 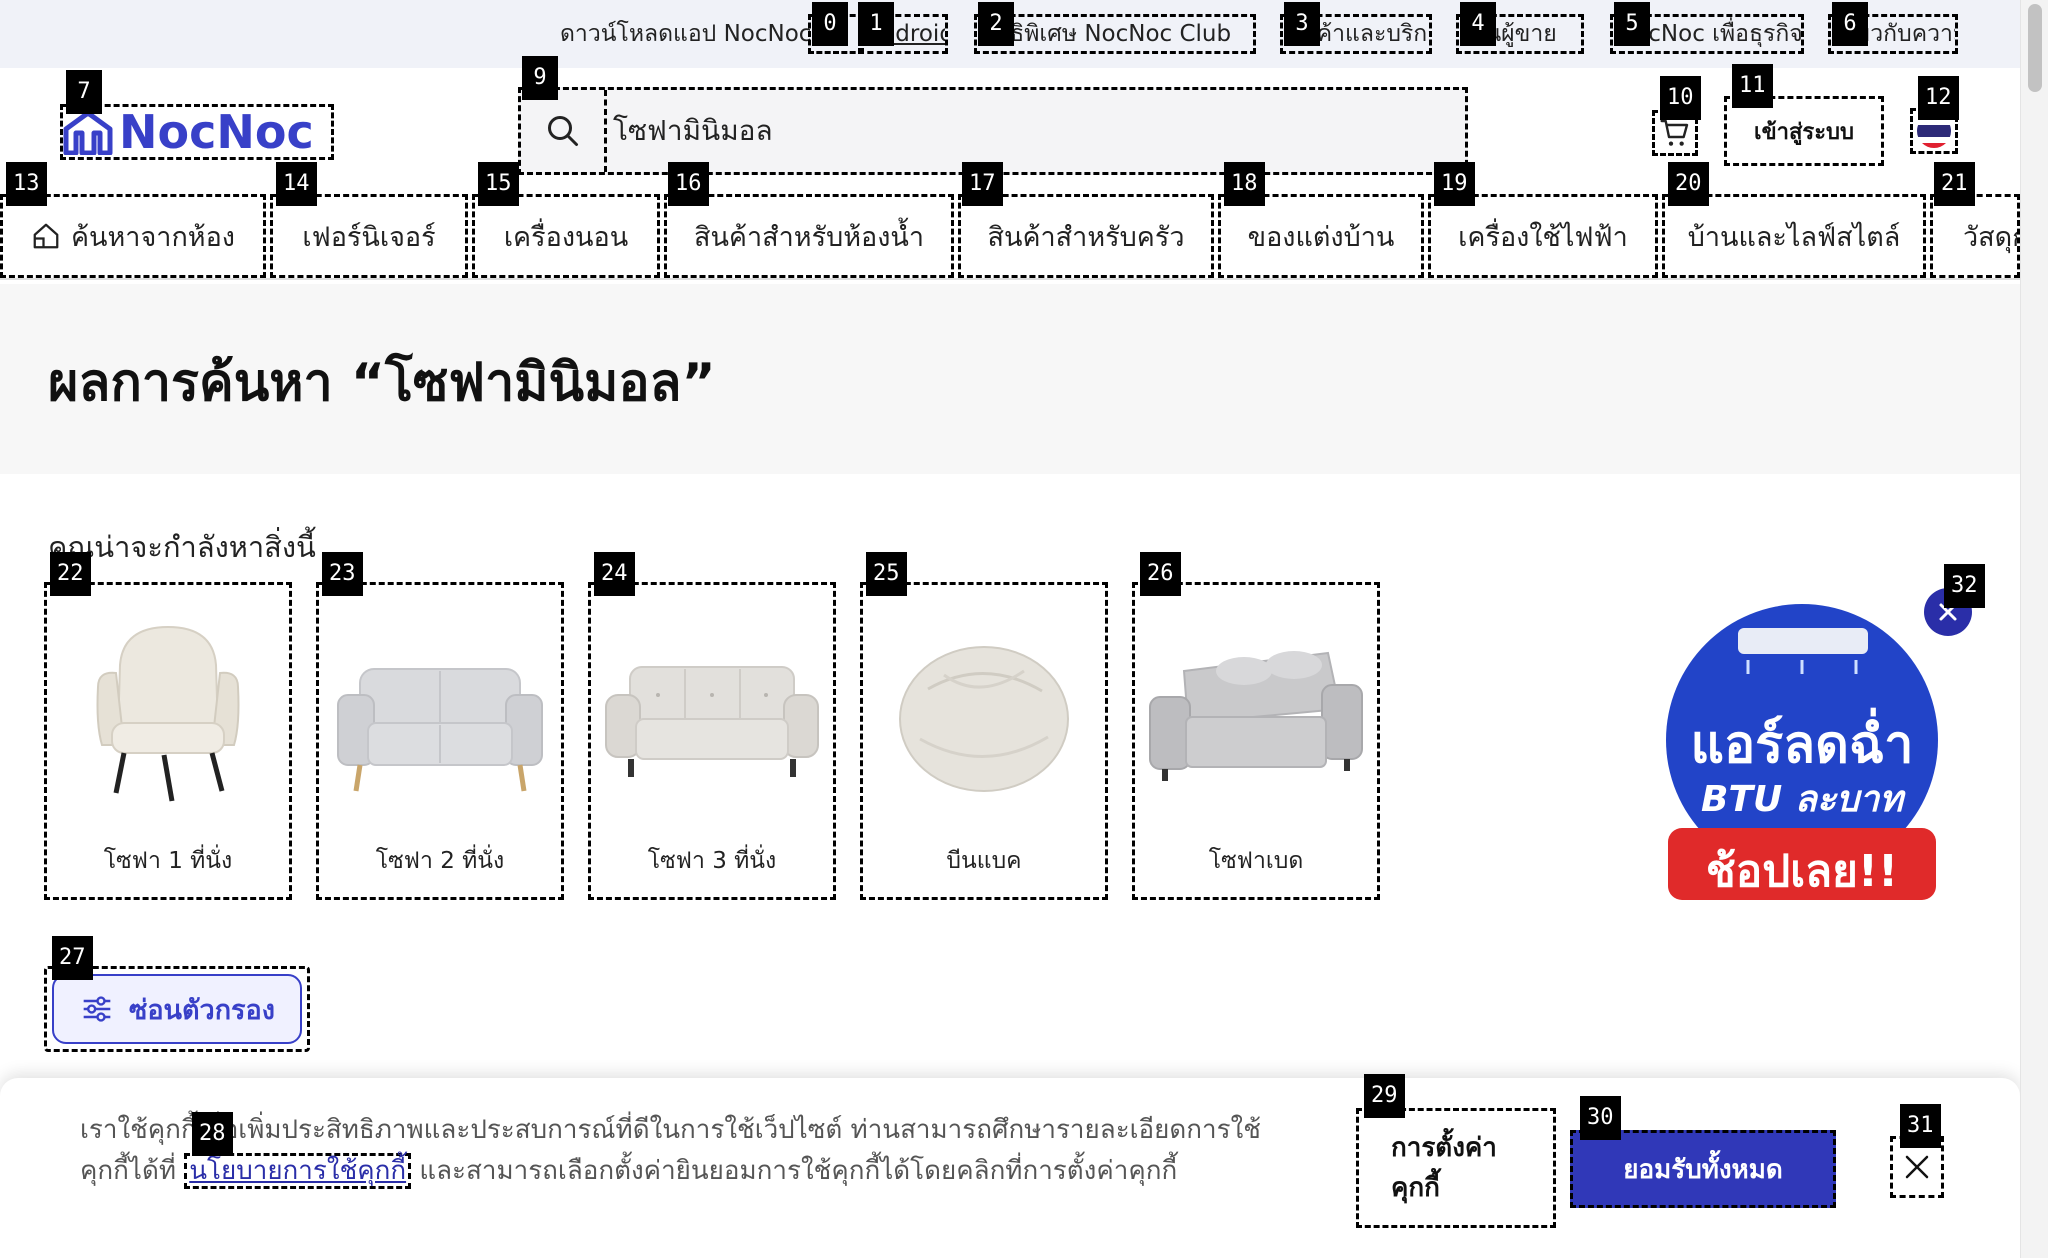 I want to click on results-header: ผลการค้นหา “โซฟามินิมอล”, so click(x=1010, y=379).